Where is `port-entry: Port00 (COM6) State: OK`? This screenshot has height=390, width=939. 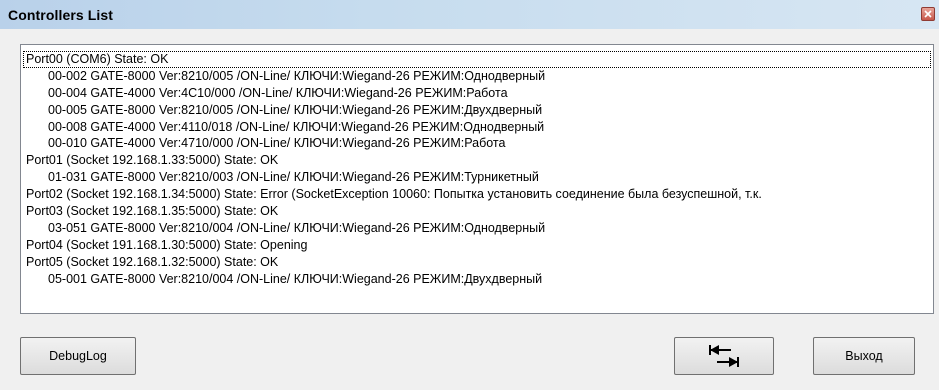
port-entry: Port00 (COM6) State: OK is located at coordinates (477, 59).